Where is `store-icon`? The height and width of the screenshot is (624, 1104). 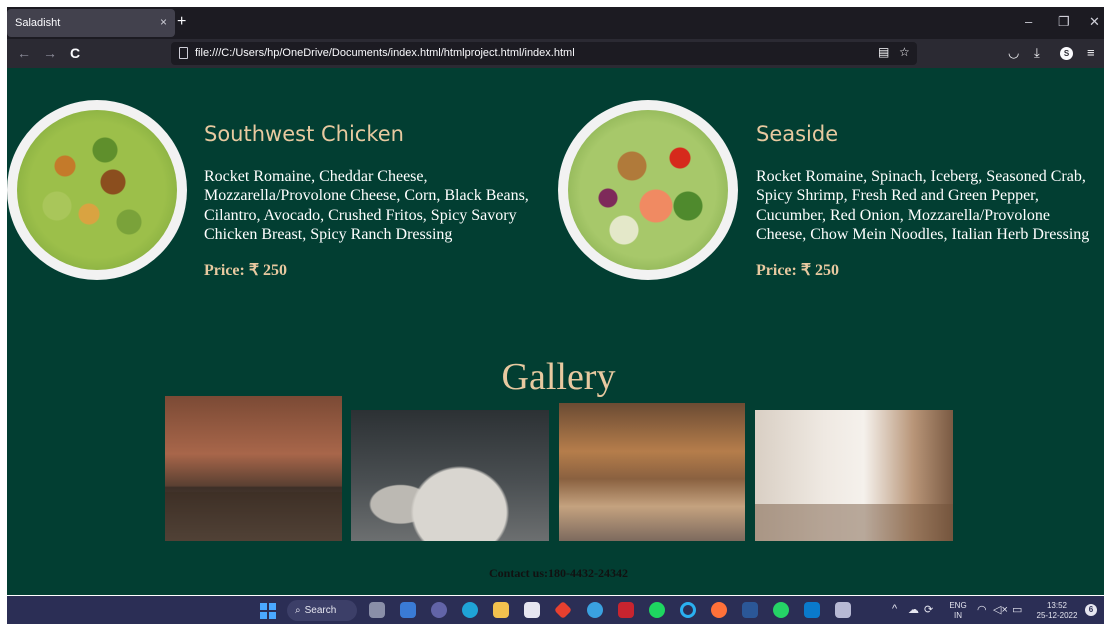 store-icon is located at coordinates (532, 610).